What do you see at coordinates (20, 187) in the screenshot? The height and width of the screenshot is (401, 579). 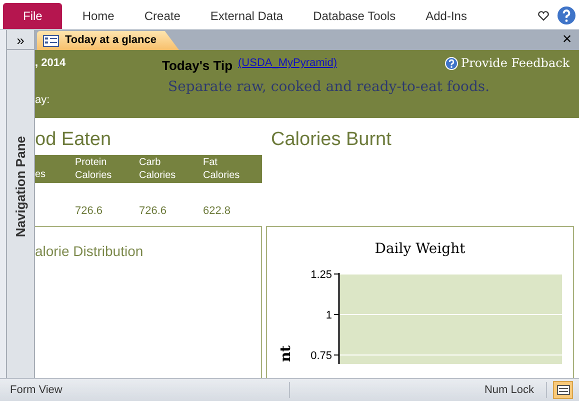 I see `navigation-pane-label: Navigation Pane` at bounding box center [20, 187].